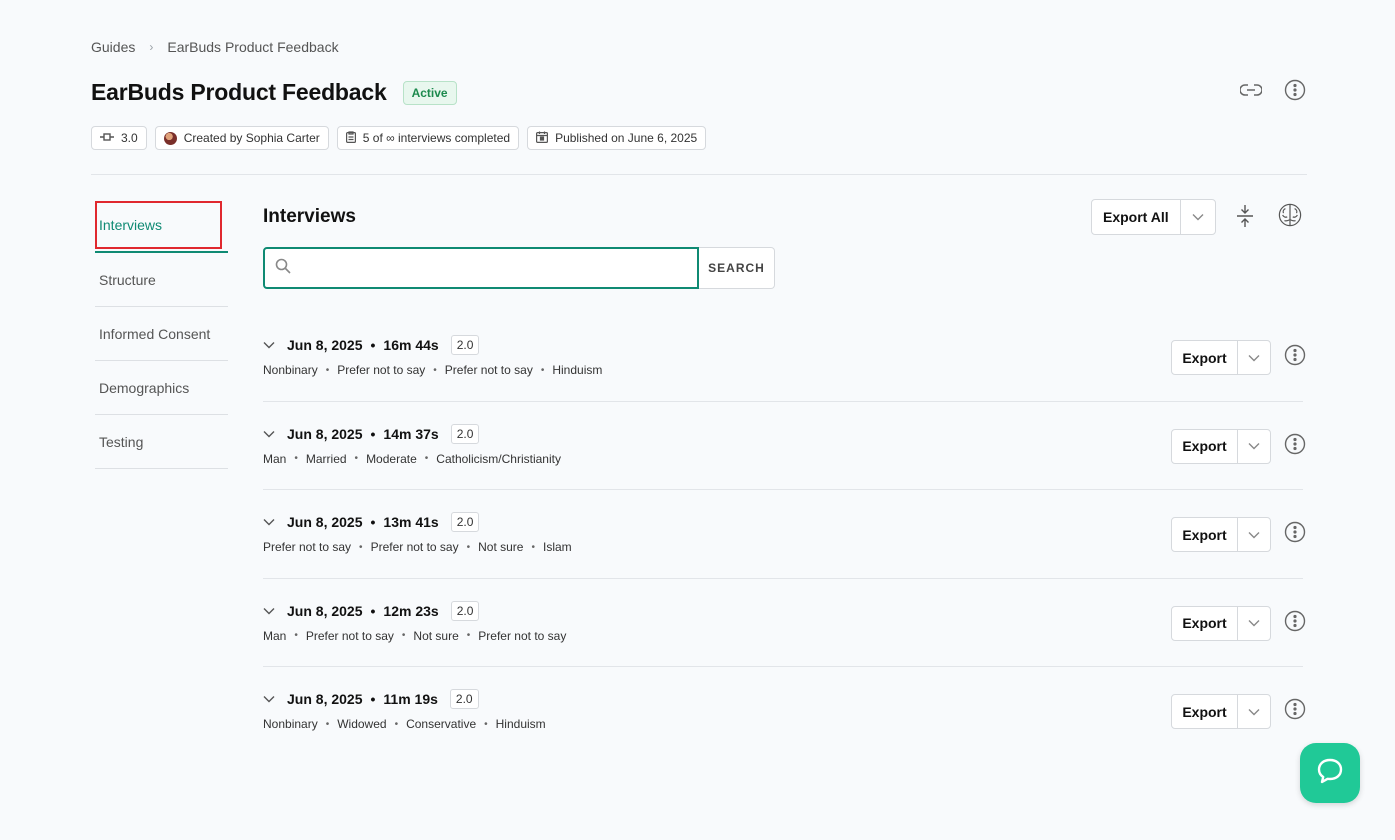 The width and height of the screenshot is (1395, 840). I want to click on version-chip: 3.0, so click(119, 138).